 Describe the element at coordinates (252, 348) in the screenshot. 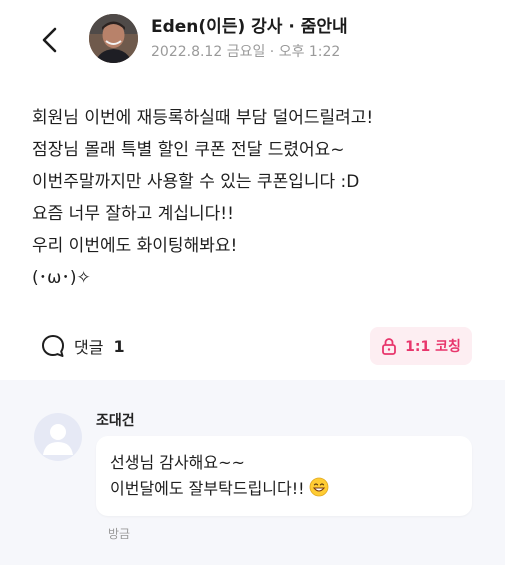

I see `post-actions: 댓글 1 1:1 코칭` at that location.